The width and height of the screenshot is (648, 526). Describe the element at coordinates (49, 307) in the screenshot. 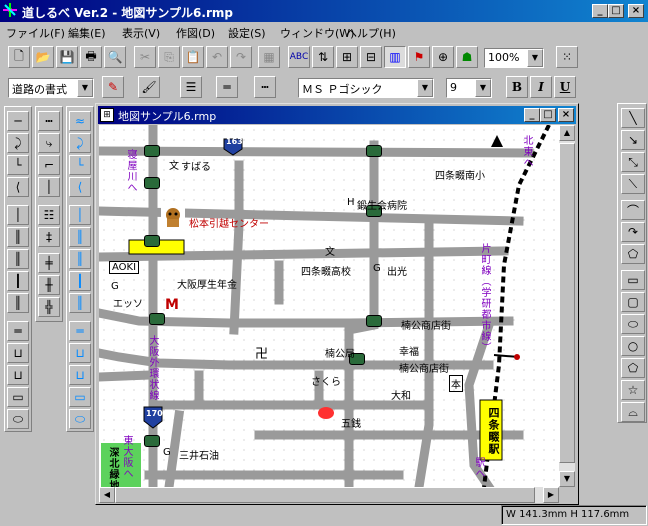

I see `rail-triple-icon: ╬` at that location.